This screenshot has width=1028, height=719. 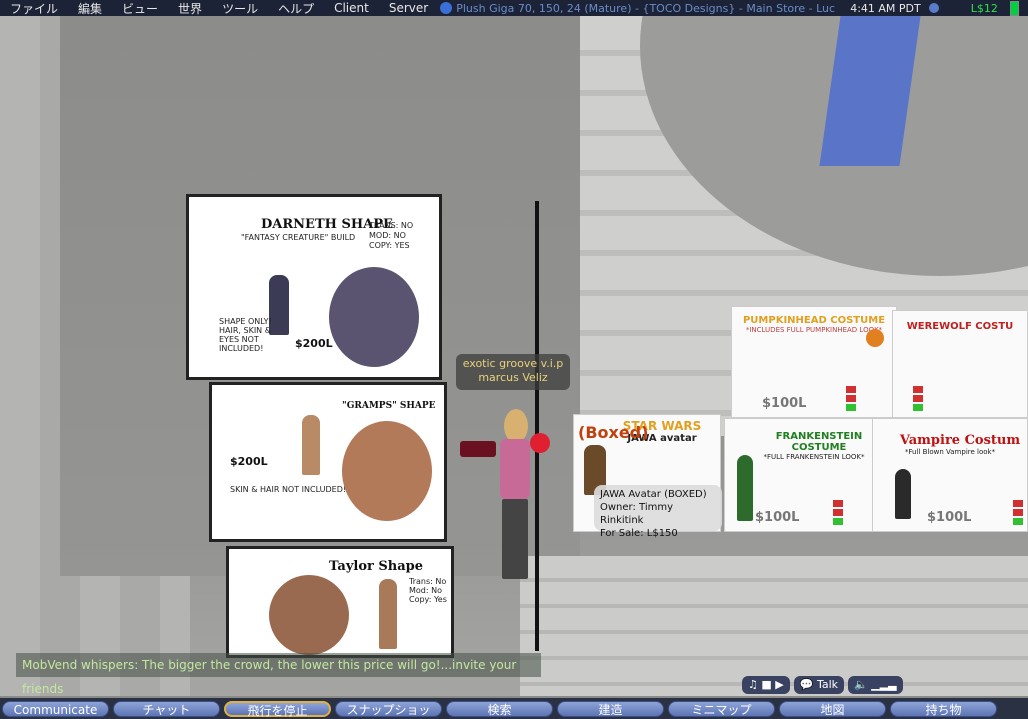 I want to click on health-meter-icon, so click(x=1014, y=8).